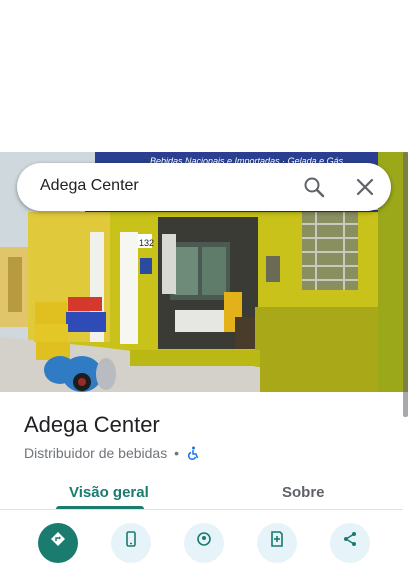 The height and width of the screenshot is (563, 408). I want to click on active-tab-indicator, so click(100, 507).